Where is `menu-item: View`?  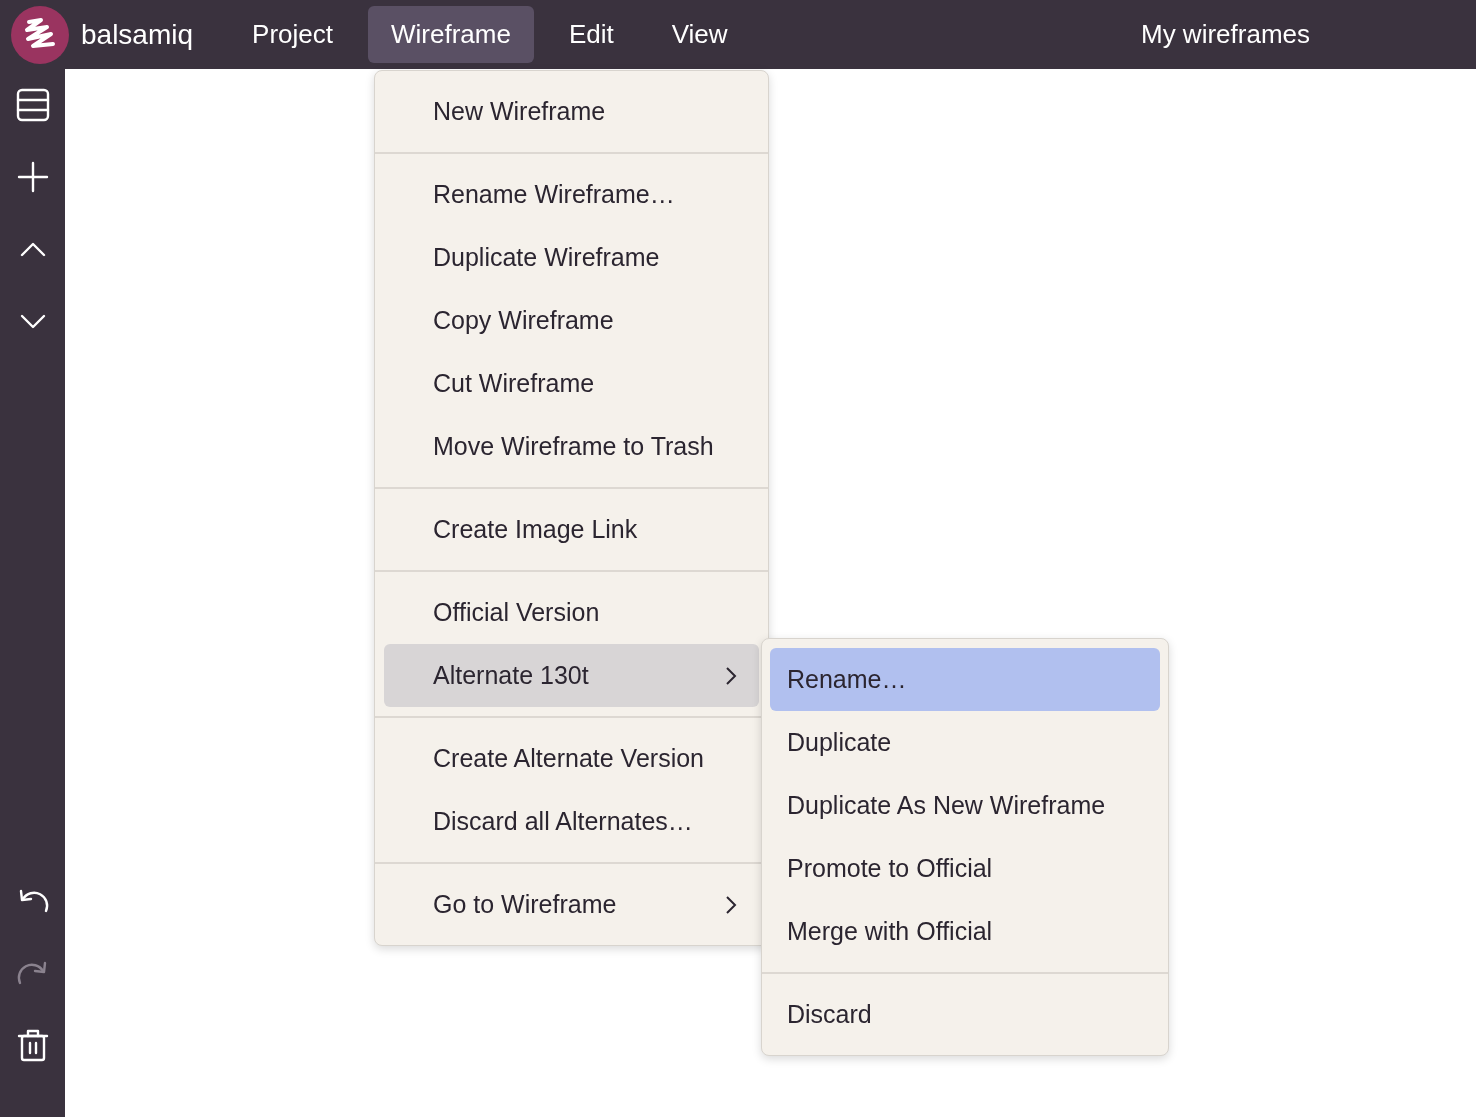 menu-item: View is located at coordinates (699, 34).